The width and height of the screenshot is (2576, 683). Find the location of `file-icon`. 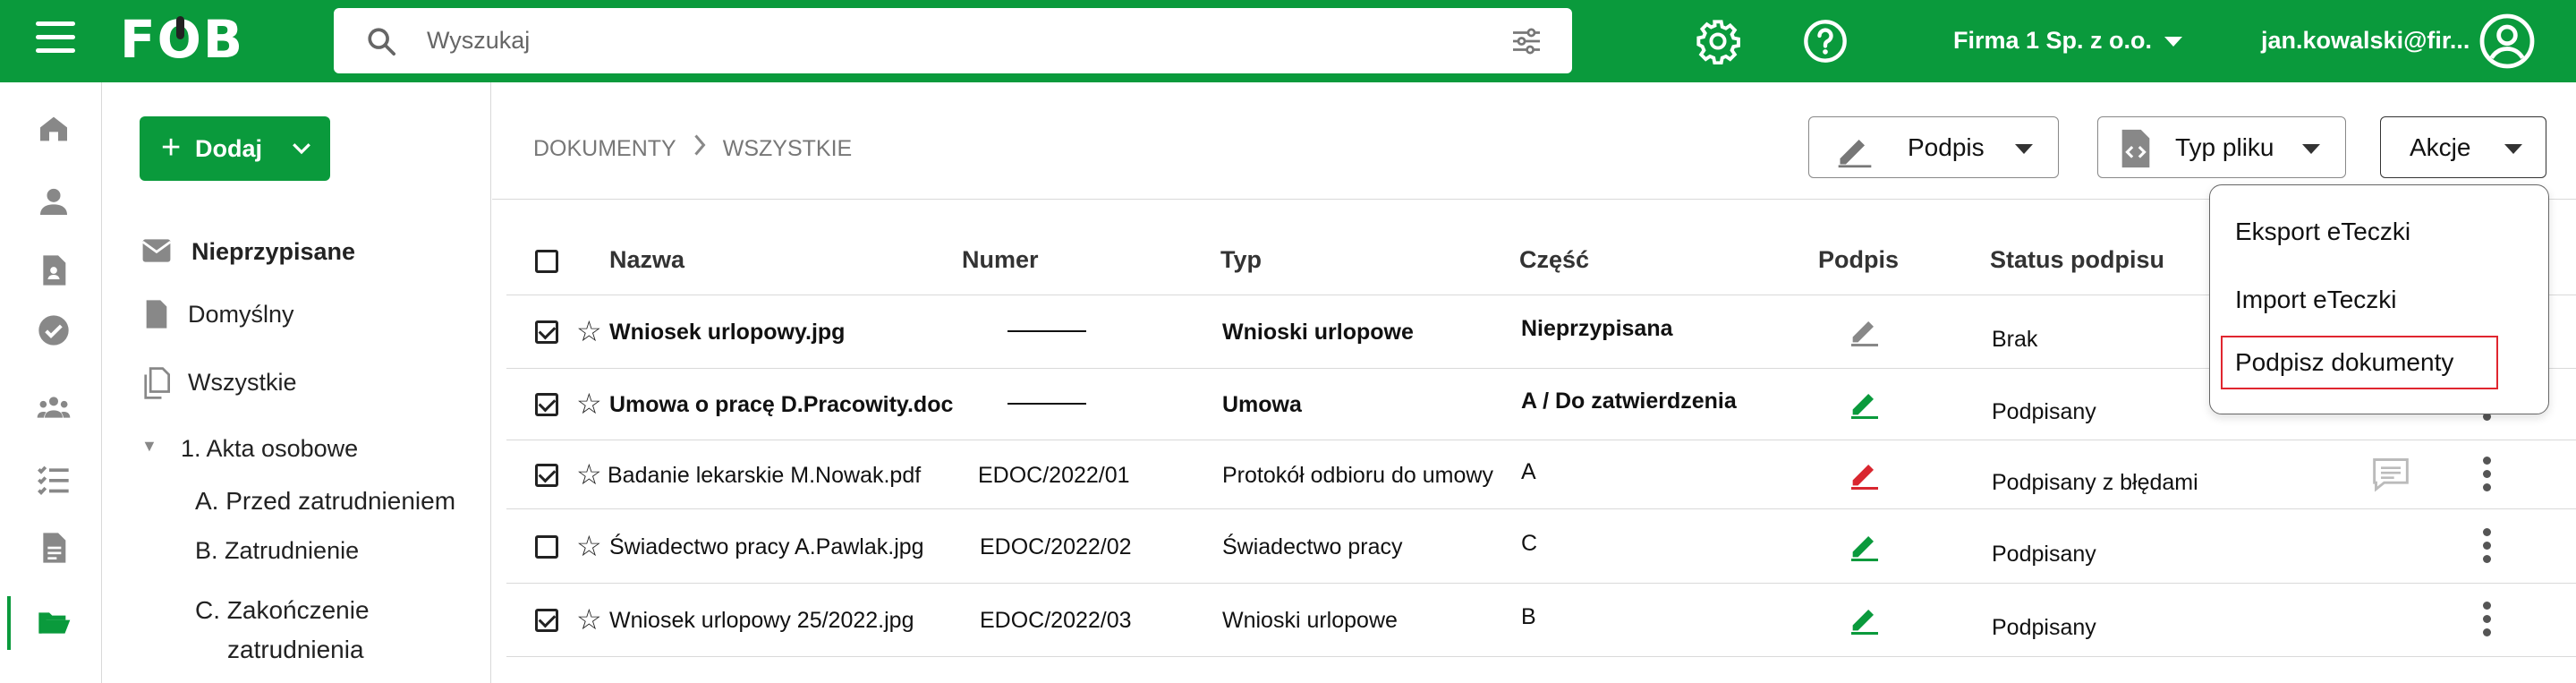

file-icon is located at coordinates (156, 314).